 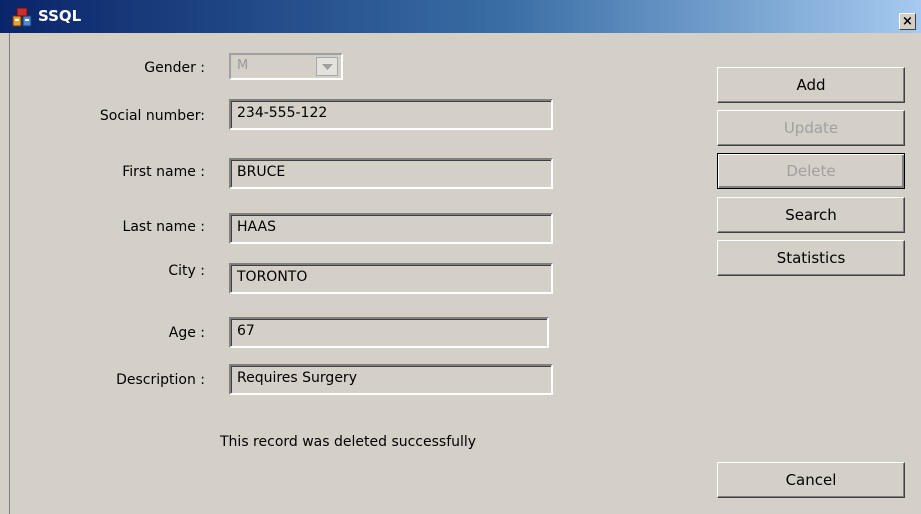 I want to click on first-name-label: First name :, so click(x=163, y=172).